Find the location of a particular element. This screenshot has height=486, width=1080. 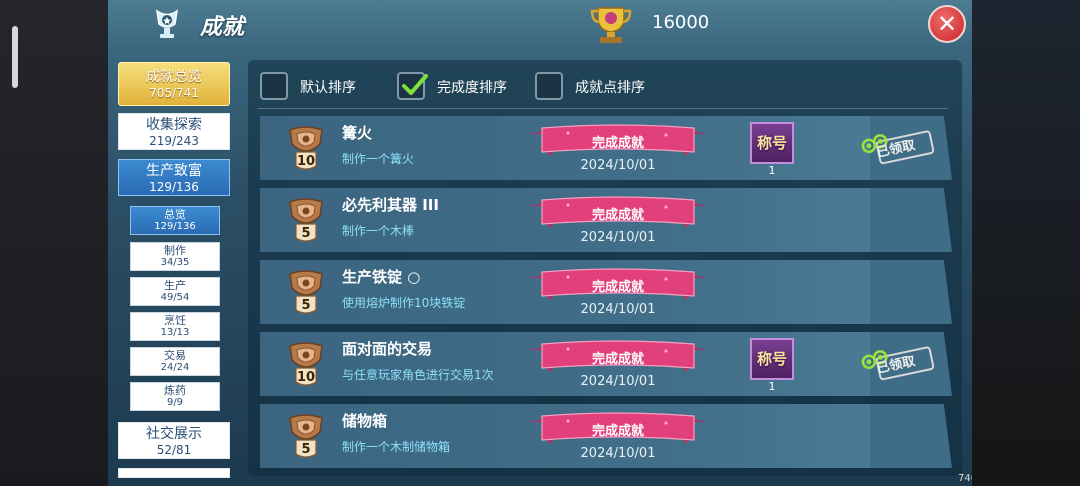

achievement-desc: 与任意玩家角色进行交易1次 is located at coordinates (418, 375).